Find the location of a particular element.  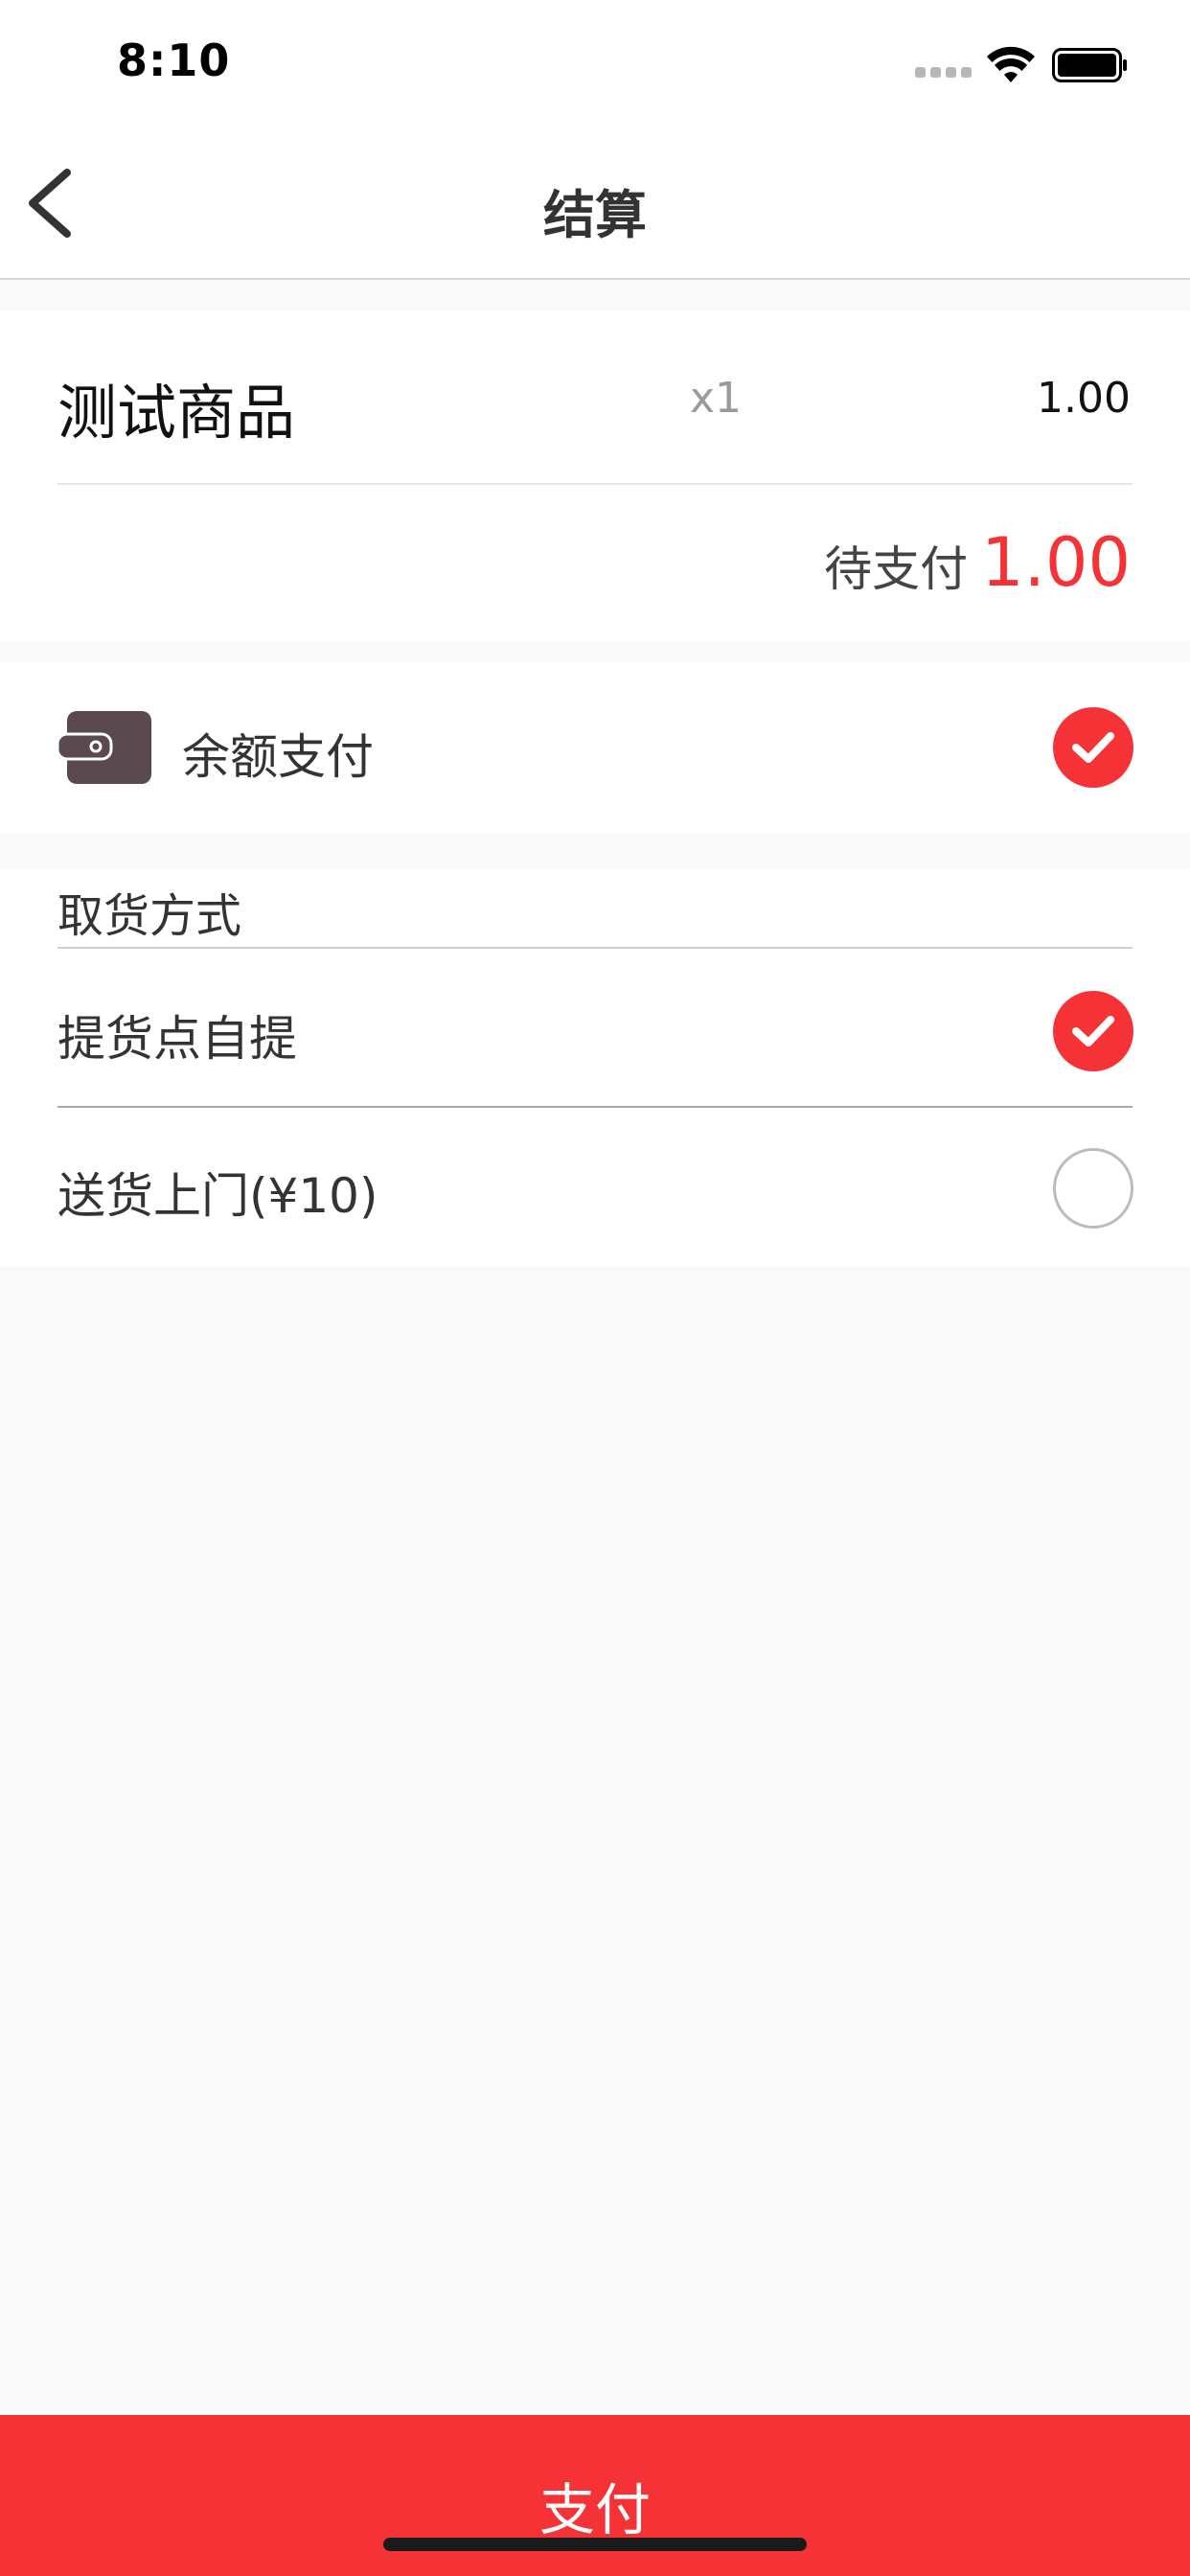

product-name: 测试商品 is located at coordinates (177, 413).